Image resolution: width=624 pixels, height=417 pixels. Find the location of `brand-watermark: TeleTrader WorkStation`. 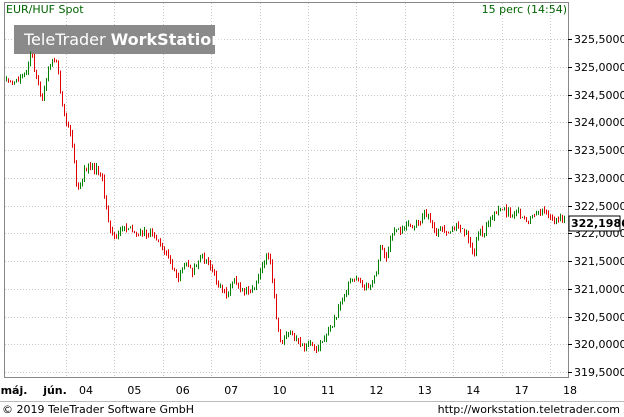

brand-watermark: TeleTrader WorkStation is located at coordinates (118, 39).